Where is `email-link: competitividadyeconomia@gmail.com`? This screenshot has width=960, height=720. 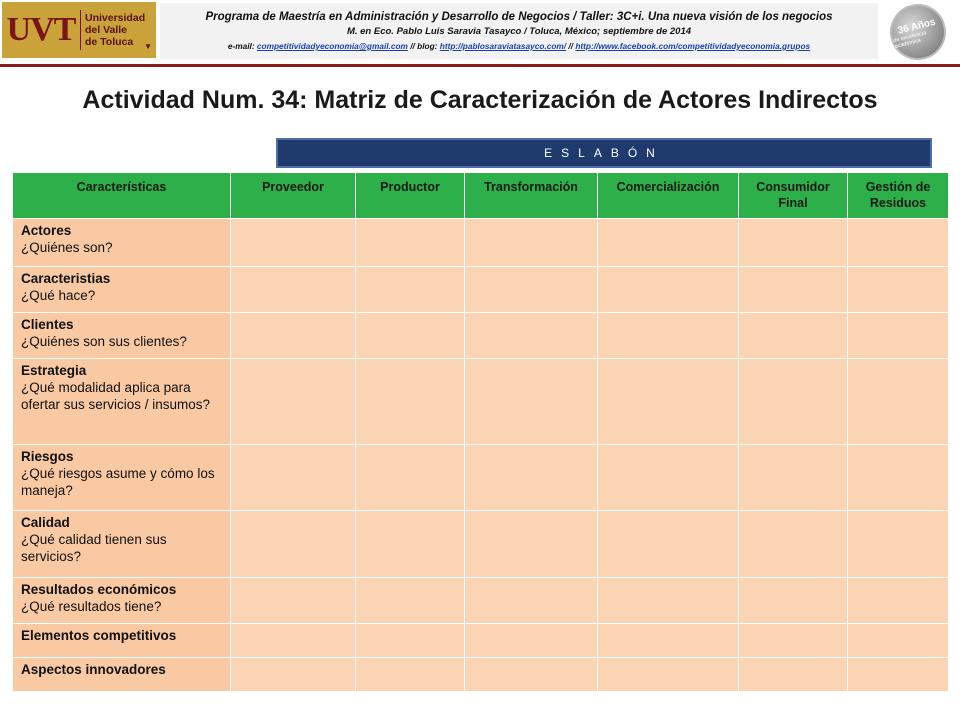 email-link: competitividadyeconomia@gmail.com is located at coordinates (332, 46).